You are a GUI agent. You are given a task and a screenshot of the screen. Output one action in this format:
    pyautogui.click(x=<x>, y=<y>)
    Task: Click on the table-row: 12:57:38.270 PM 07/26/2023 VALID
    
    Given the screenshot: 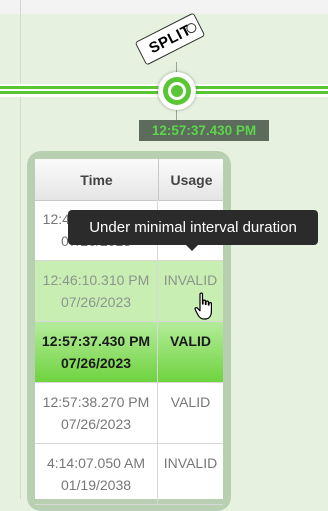 What is the action you would take?
    pyautogui.click(x=129, y=413)
    